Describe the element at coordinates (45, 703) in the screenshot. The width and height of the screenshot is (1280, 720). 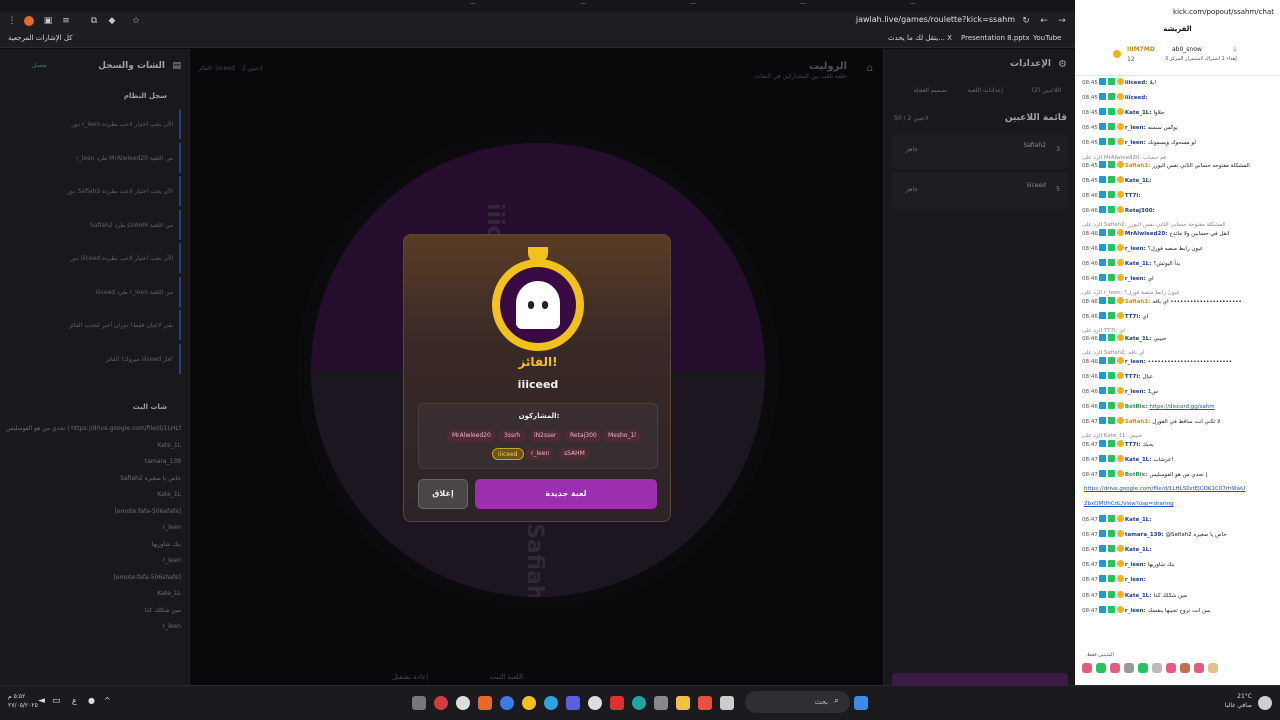
I see `speaker-icon: ◄` at that location.